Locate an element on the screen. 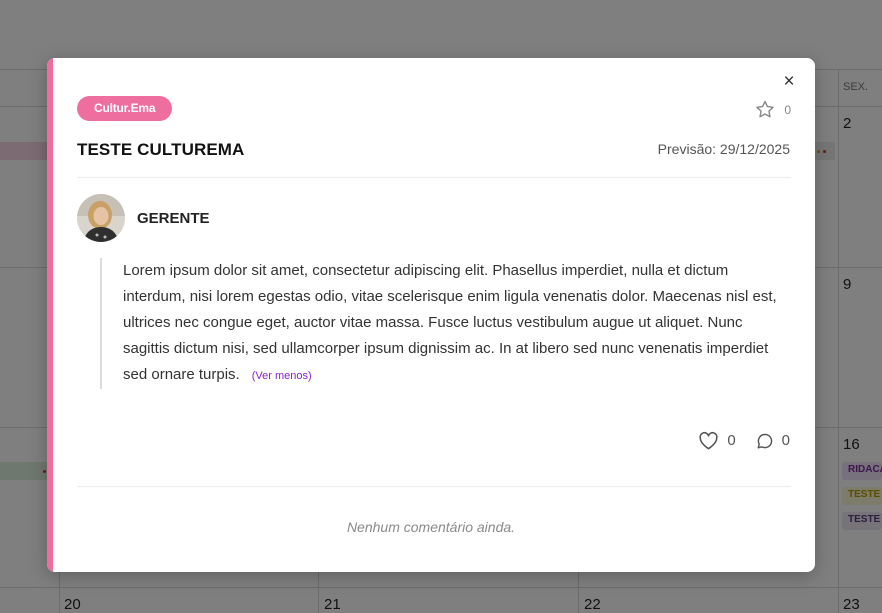 The width and height of the screenshot is (882, 613). close-button: × is located at coordinates (789, 82).